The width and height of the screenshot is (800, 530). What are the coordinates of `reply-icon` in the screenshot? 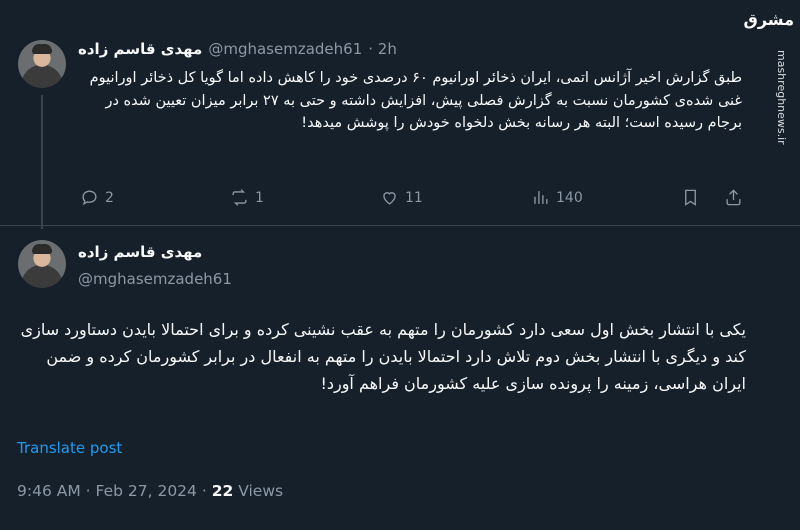 It's located at (89, 198).